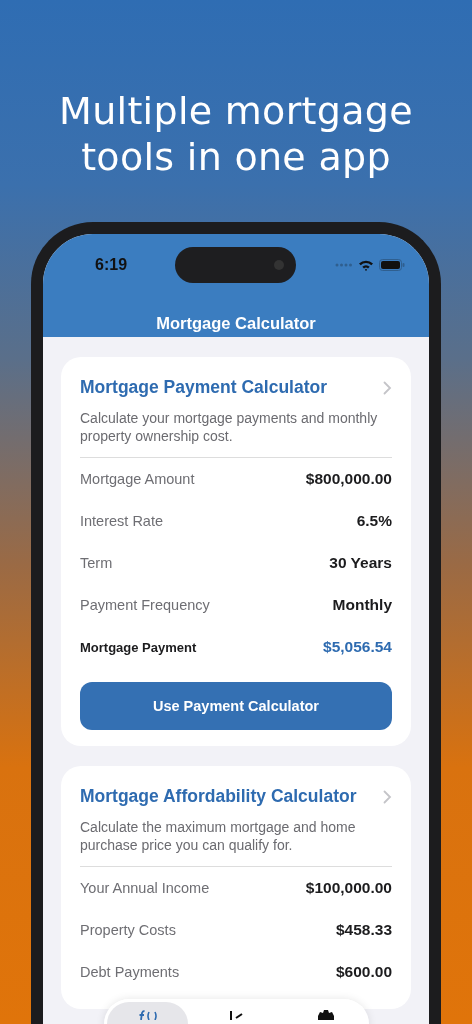  What do you see at coordinates (236, 842) in the screenshot?
I see `card-description: Calculate the maximum mortgage and home purchase price you can qualify for.` at bounding box center [236, 842].